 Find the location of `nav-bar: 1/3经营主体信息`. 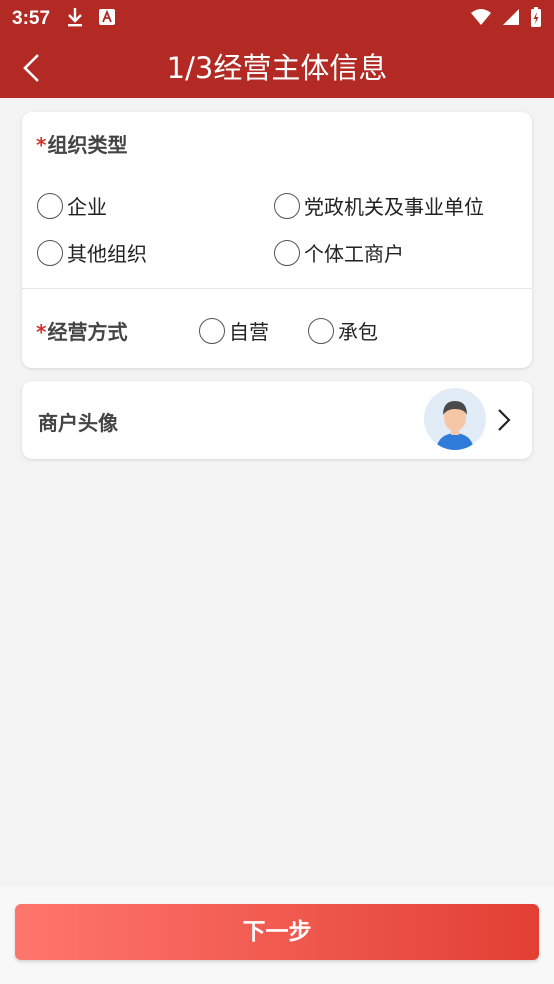

nav-bar: 1/3经营主体信息 is located at coordinates (277, 68).